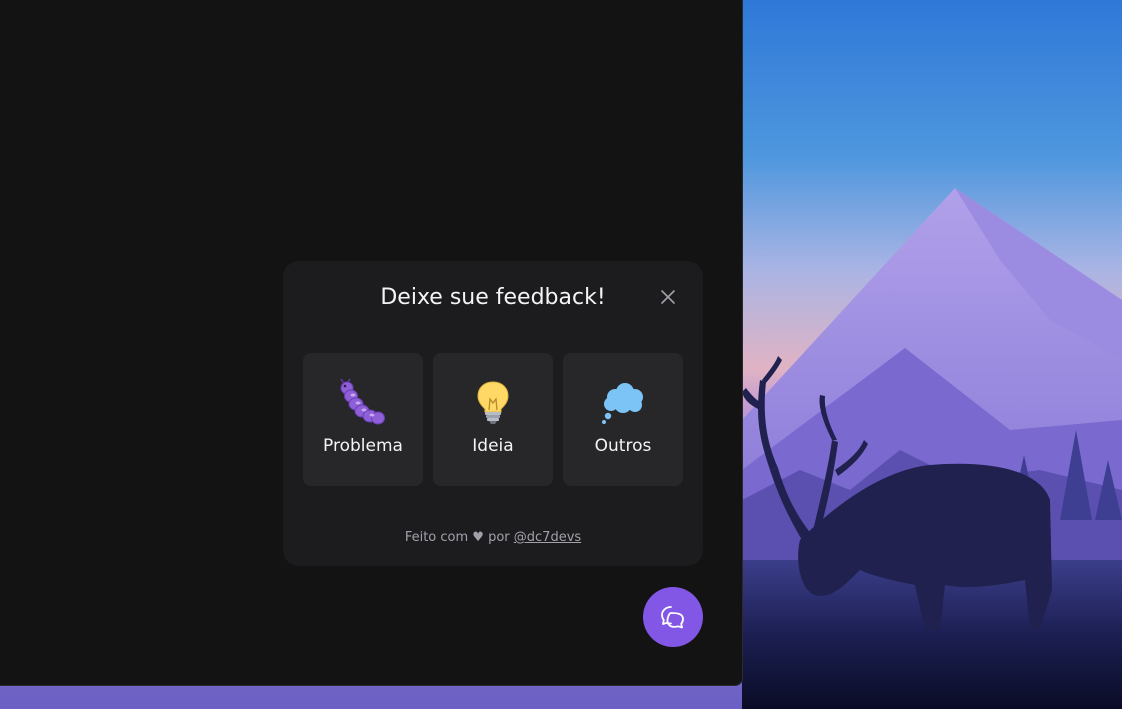 The image size is (1122, 709). I want to click on close-icon, so click(668, 297).